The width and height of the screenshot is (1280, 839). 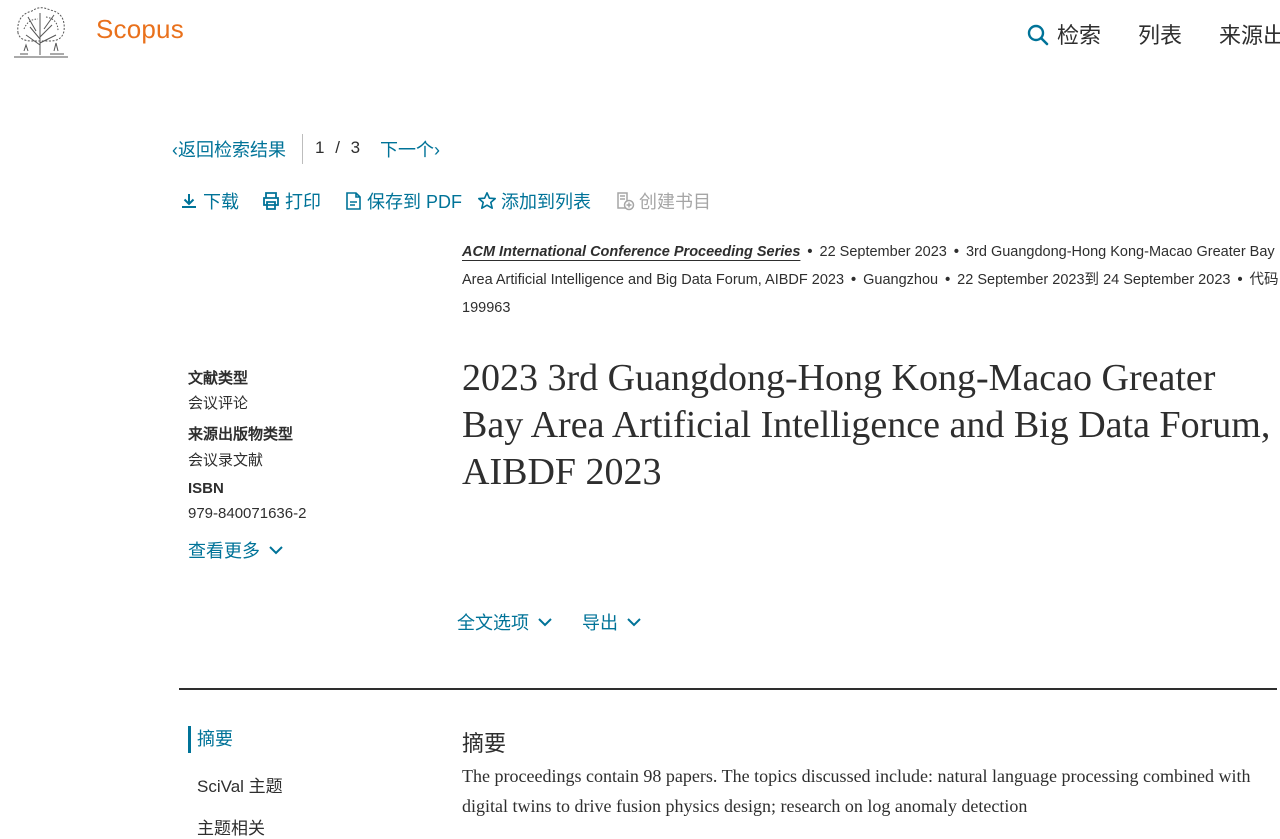 I want to click on meta-period: 22 September 2023到 24 September 2023, so click(x=1094, y=280).